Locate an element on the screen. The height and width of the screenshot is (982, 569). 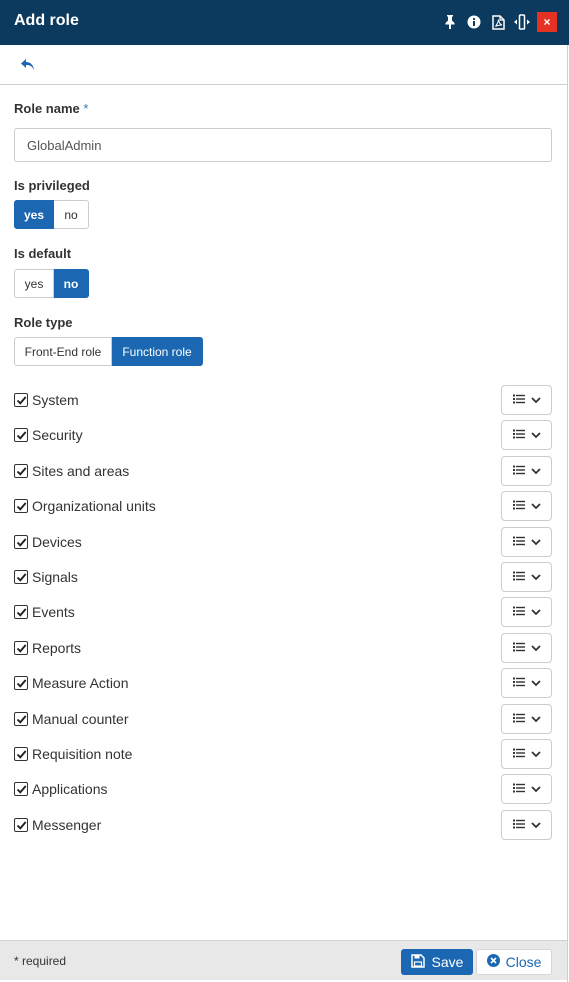
permission-row: Events is located at coordinates (283, 612).